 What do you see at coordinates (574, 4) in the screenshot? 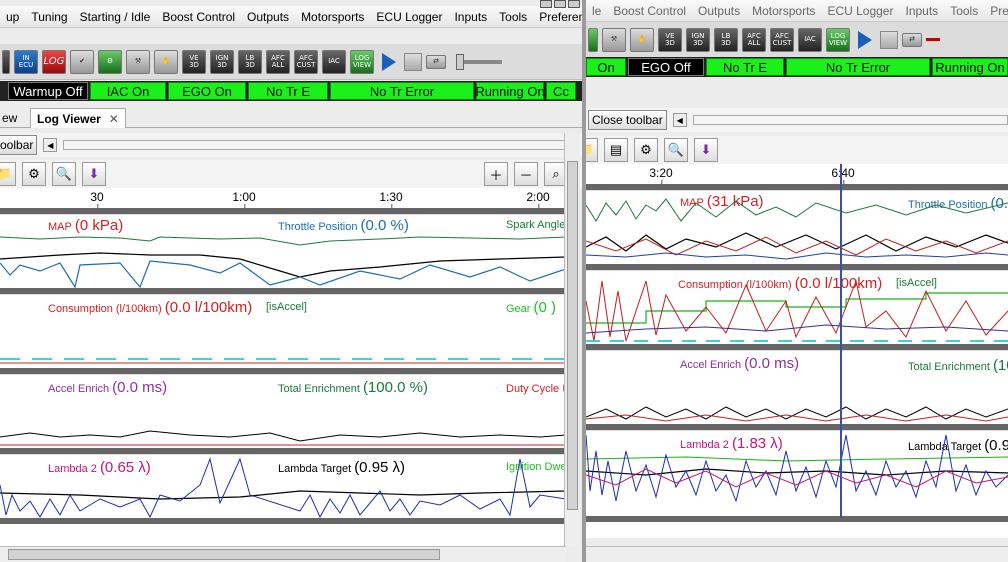
I see `close-window-icon` at bounding box center [574, 4].